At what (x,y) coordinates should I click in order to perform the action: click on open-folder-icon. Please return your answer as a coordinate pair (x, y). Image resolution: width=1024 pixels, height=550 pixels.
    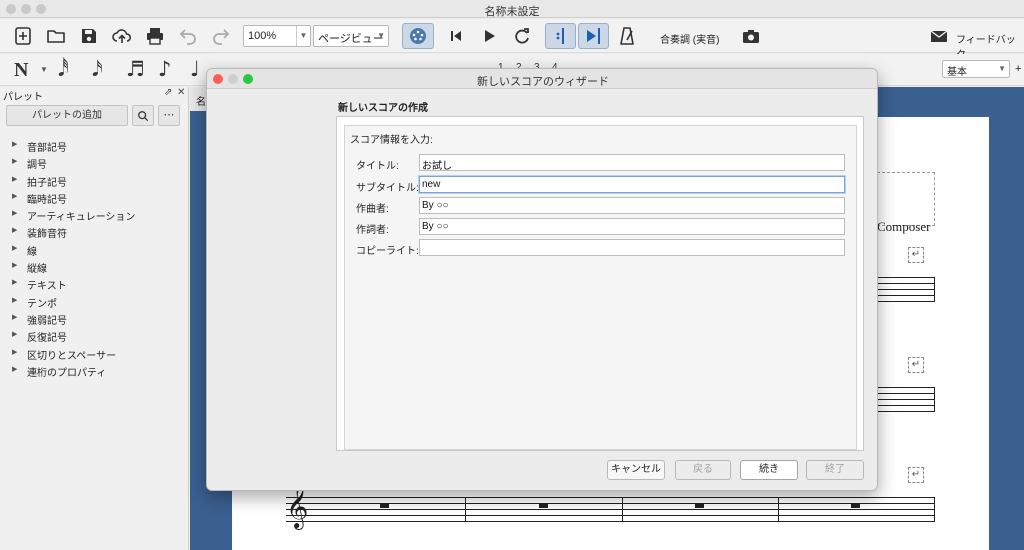
    Looking at the image, I should click on (56, 36).